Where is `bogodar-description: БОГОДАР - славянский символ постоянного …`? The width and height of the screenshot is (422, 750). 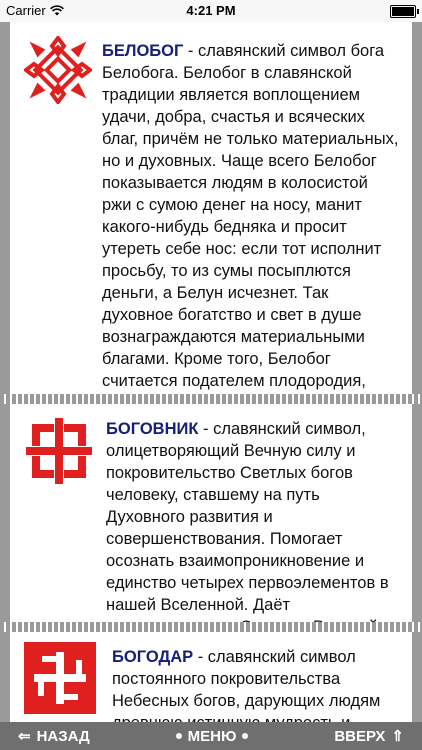 bogodar-description: БОГОДАР - славянский символ постоянного … is located at coordinates (211, 684).